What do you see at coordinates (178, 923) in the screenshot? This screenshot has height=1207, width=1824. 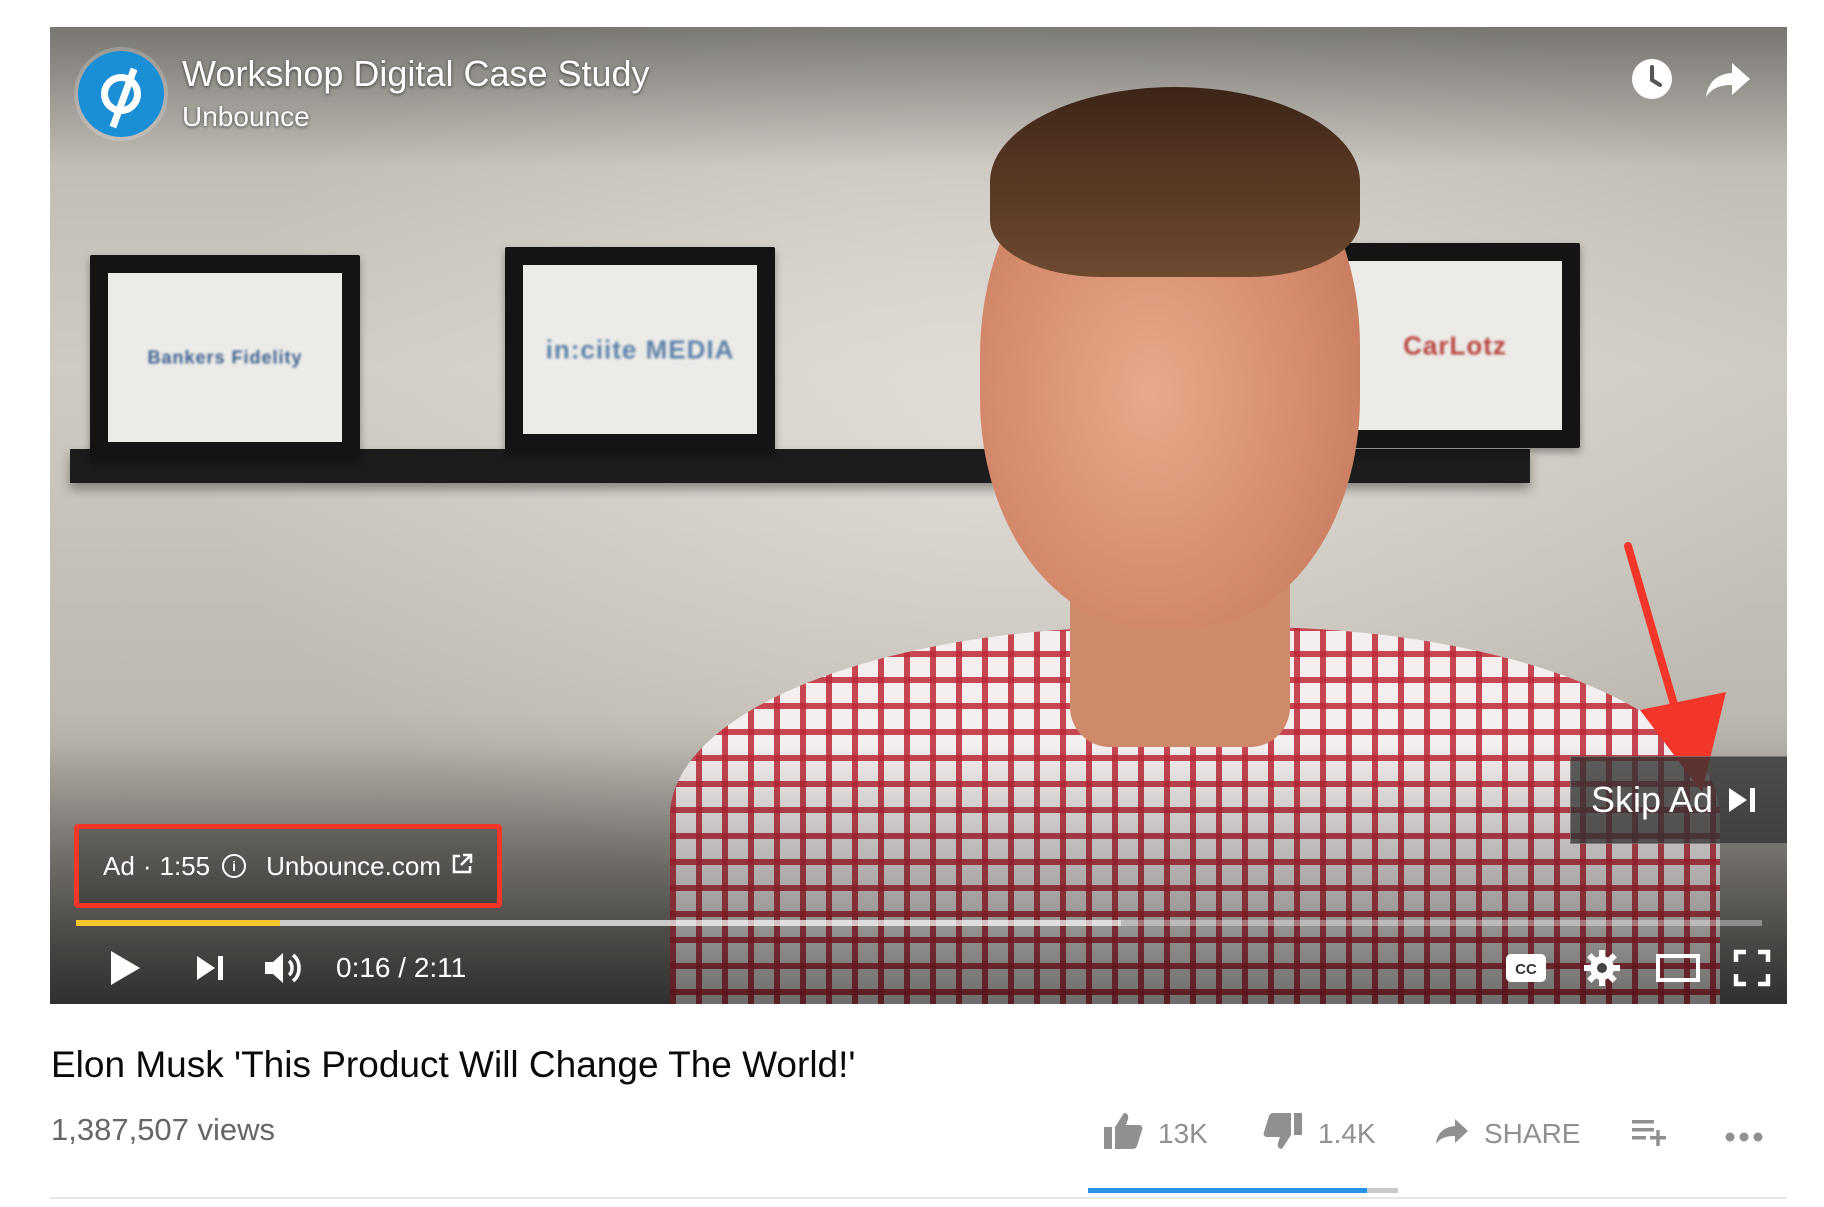 I see `progress-played` at bounding box center [178, 923].